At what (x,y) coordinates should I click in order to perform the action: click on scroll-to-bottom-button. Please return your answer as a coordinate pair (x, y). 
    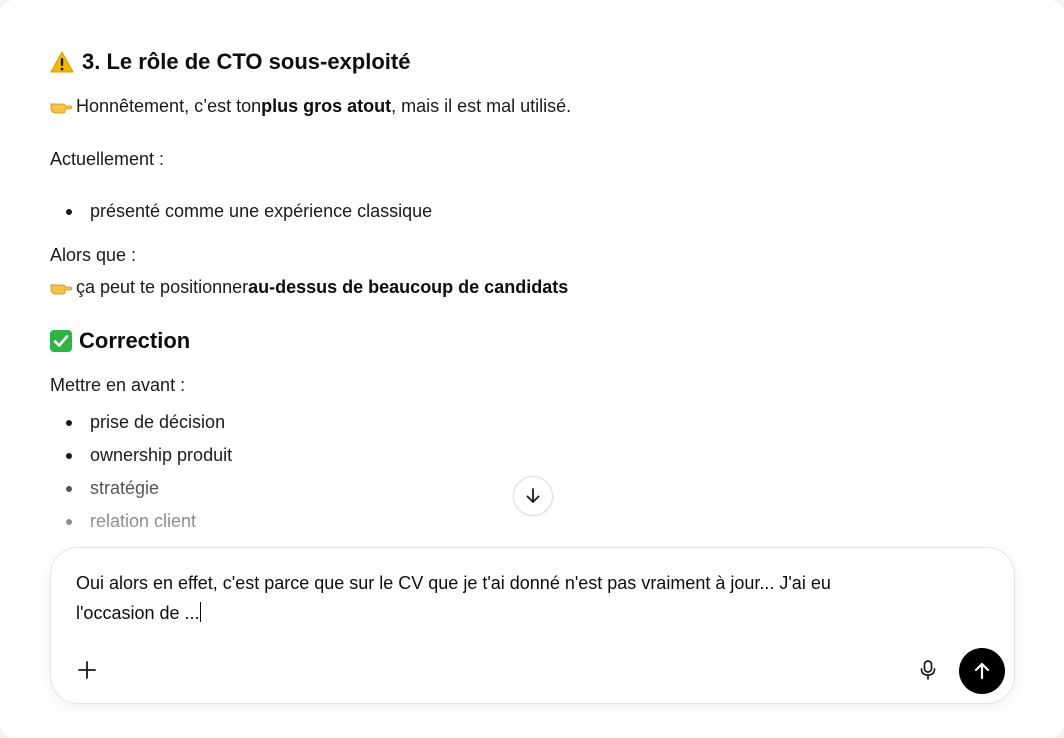
    Looking at the image, I should click on (533, 496).